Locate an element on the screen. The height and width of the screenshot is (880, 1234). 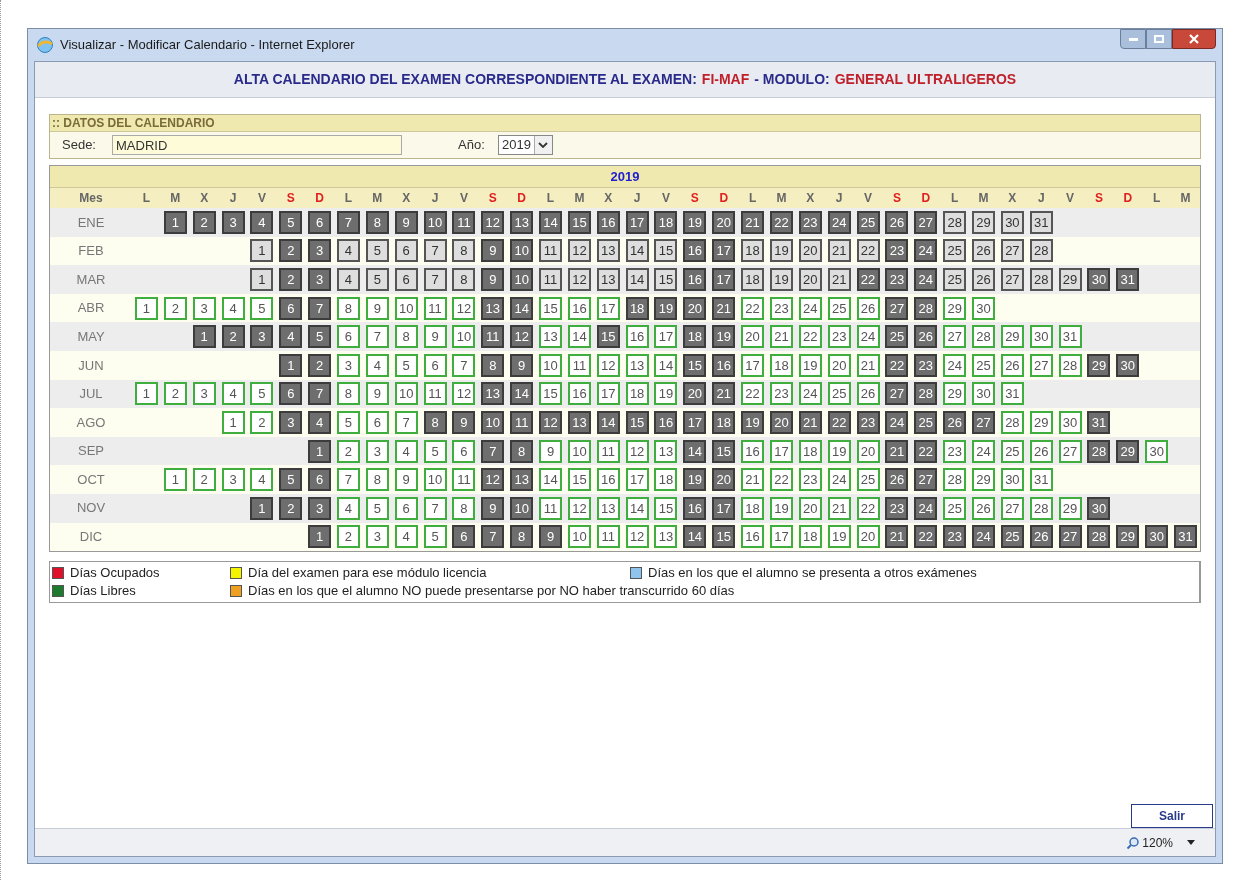
sede-field: MADRID is located at coordinates (257, 145).